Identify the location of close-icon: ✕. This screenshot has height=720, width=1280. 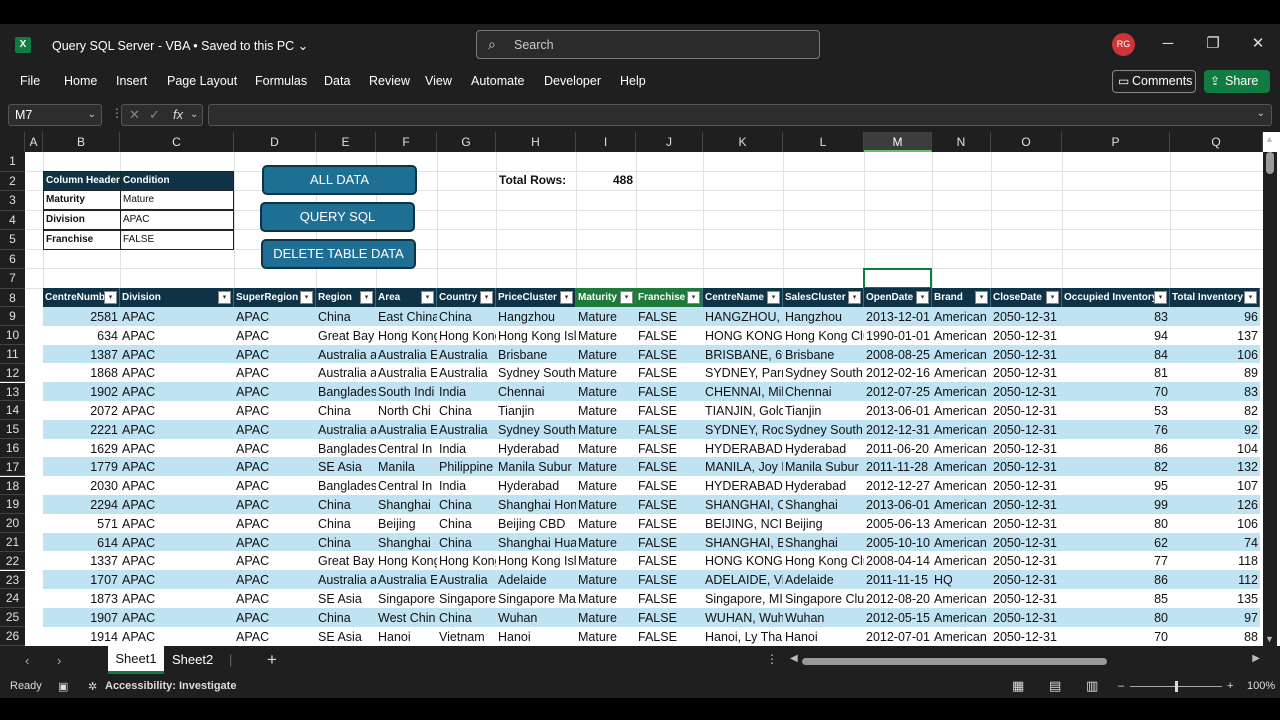
(1258, 45).